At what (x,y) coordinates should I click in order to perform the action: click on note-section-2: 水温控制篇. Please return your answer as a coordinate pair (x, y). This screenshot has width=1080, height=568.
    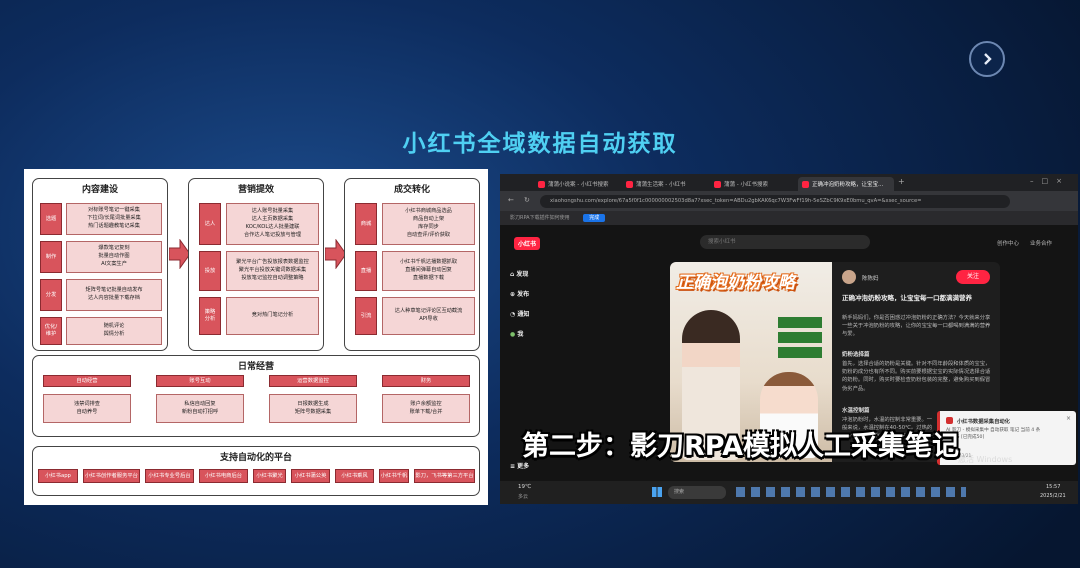
    Looking at the image, I should click on (856, 411).